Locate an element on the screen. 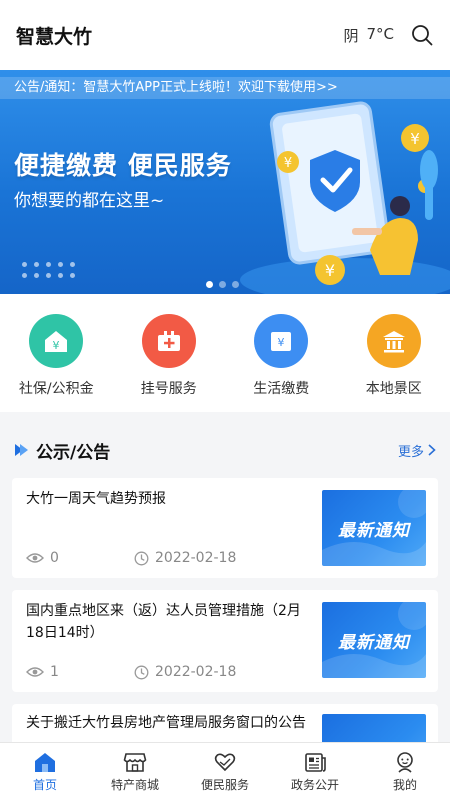  notice-ticker: 公告/通知：智慧大竹APP正式上线啦！欢迎下载使用>> is located at coordinates (225, 88).